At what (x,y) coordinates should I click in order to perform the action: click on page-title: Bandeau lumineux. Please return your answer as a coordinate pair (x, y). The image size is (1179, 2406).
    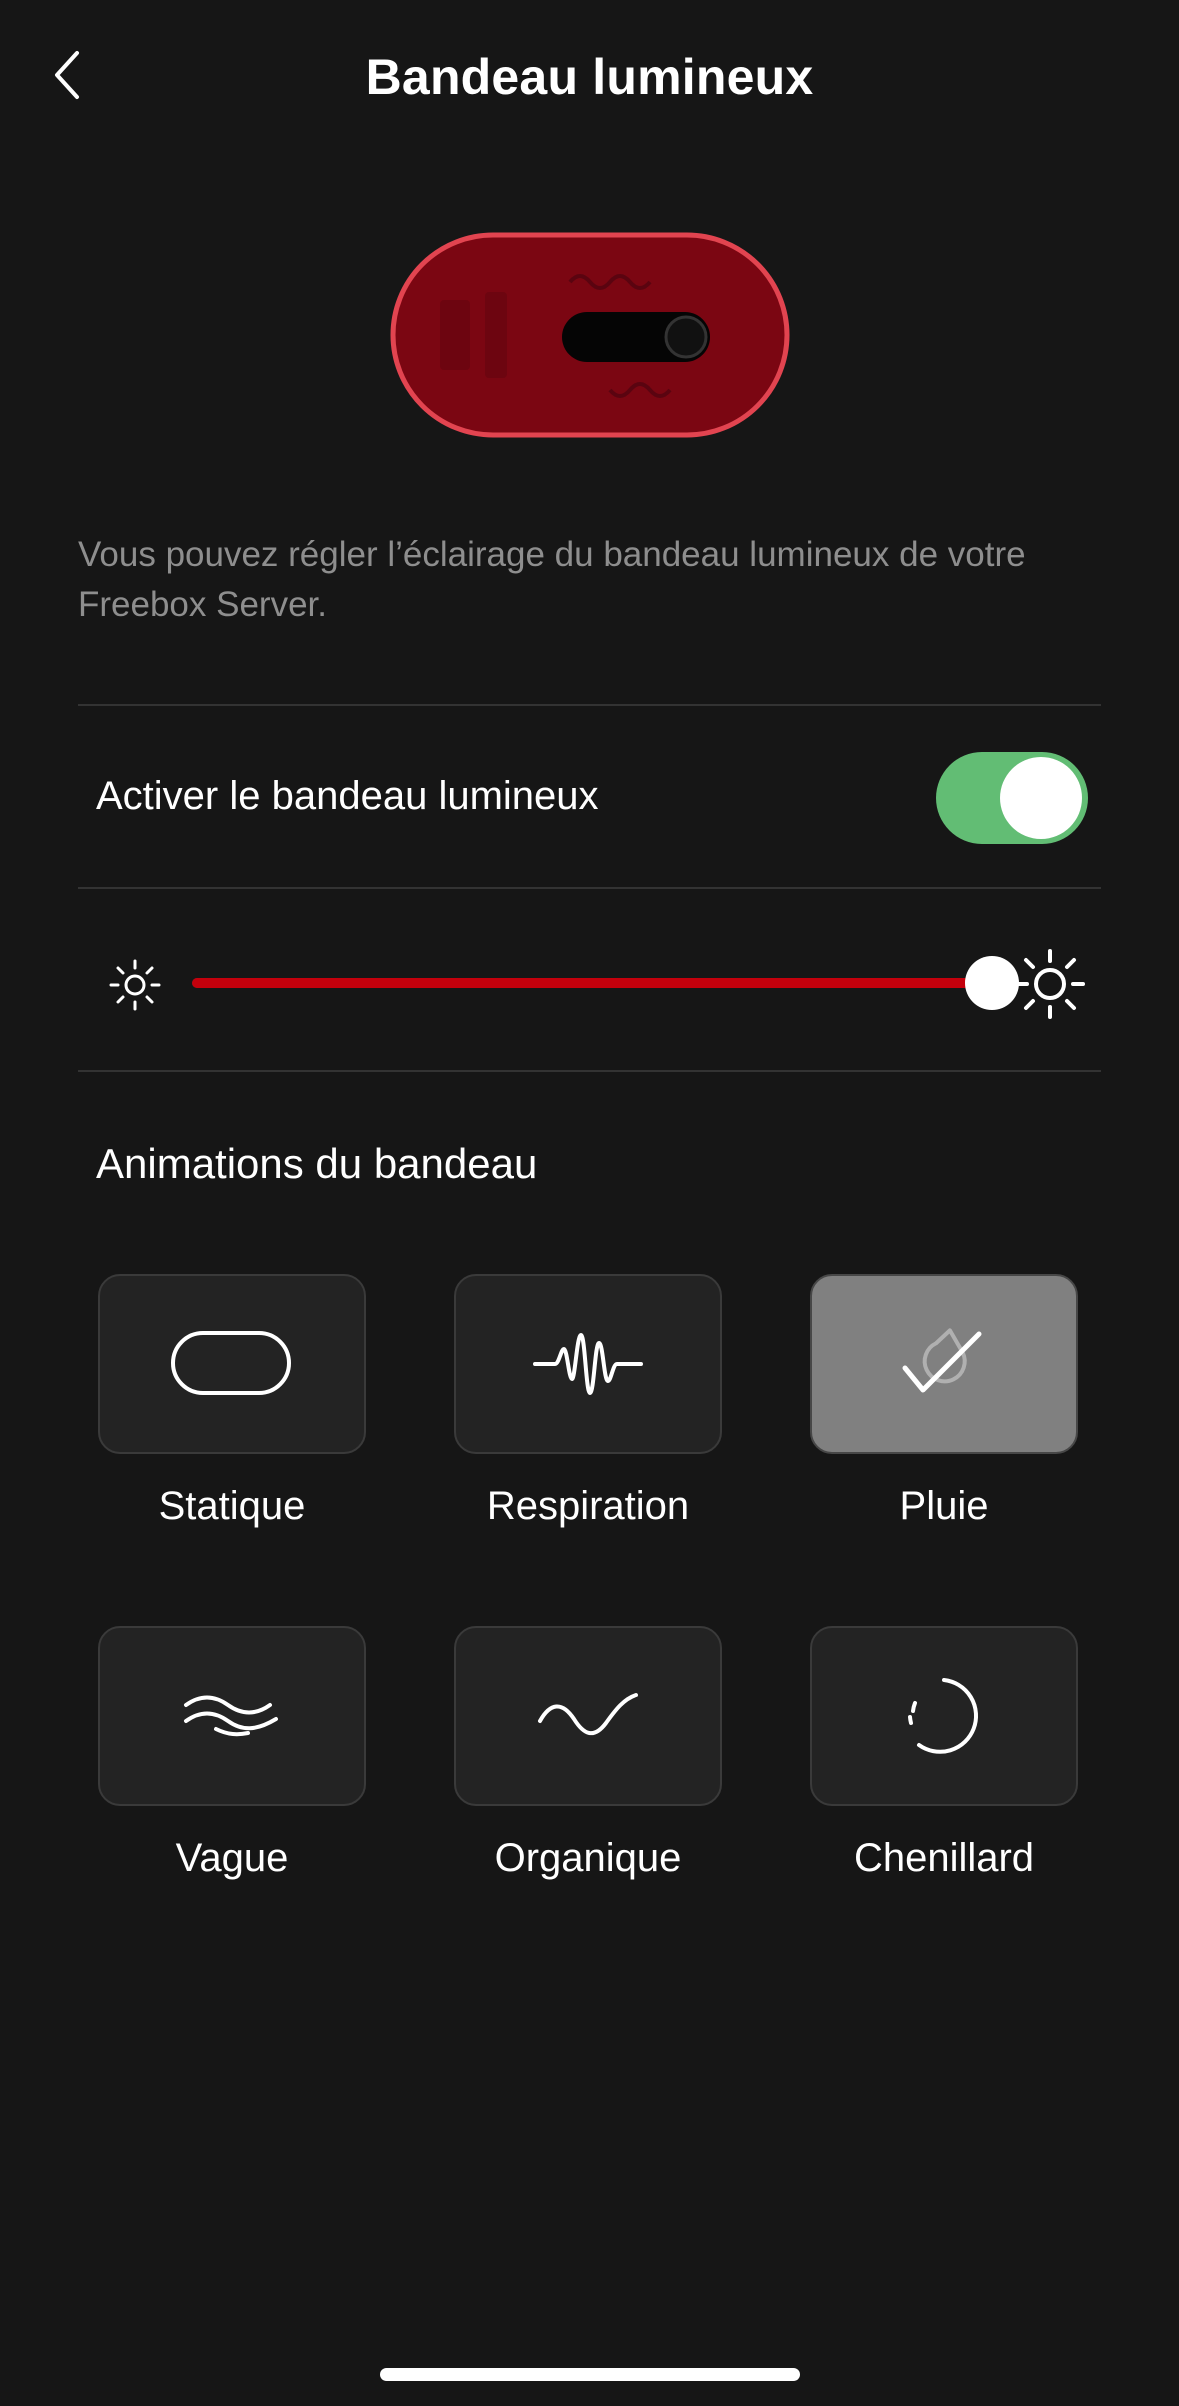
    Looking at the image, I should click on (589, 77).